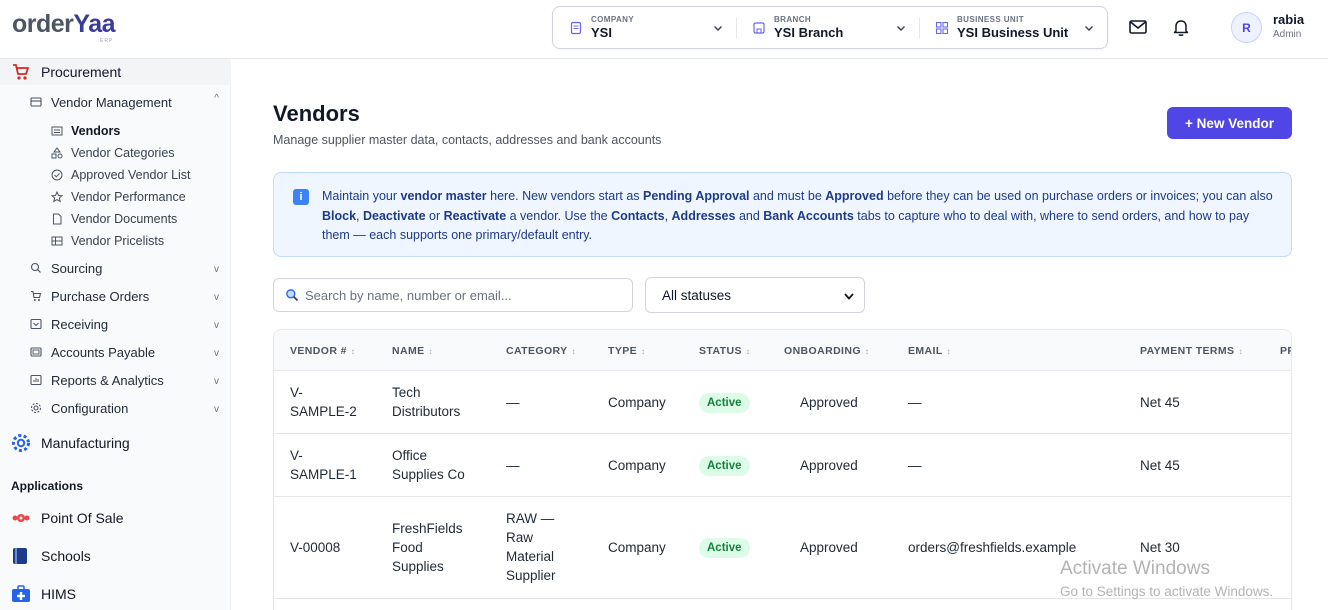 This screenshot has height=610, width=1328. Describe the element at coordinates (1229, 123) in the screenshot. I see `new-vendor-button: + New Vendor` at that location.